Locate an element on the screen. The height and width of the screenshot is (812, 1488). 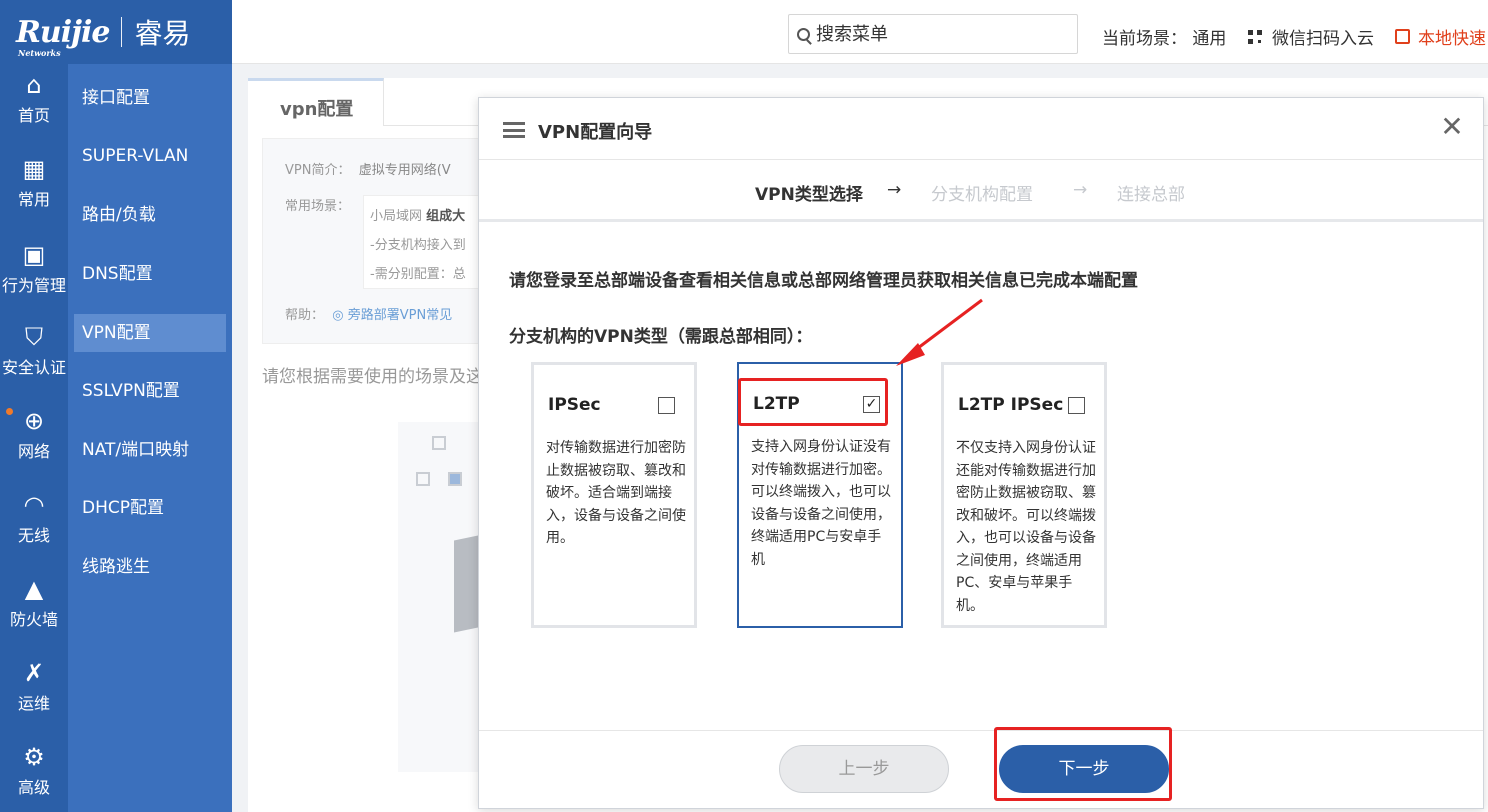
nav-item-label: 无线 is located at coordinates (33, 535).